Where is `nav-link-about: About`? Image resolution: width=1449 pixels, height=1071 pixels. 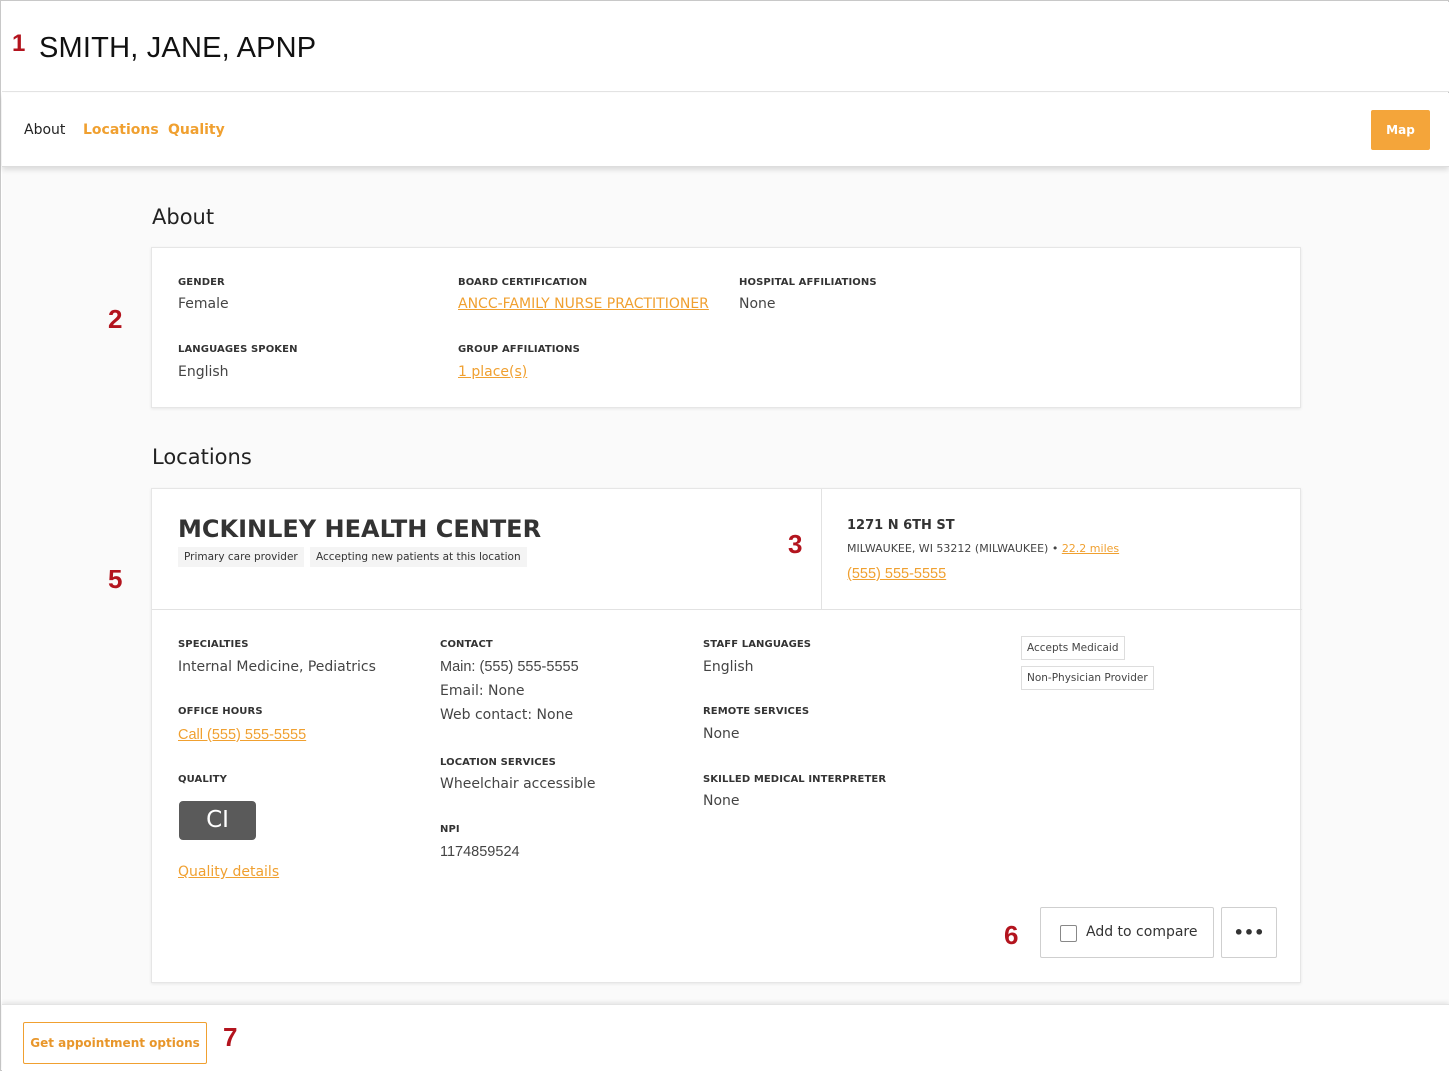 nav-link-about: About is located at coordinates (44, 130).